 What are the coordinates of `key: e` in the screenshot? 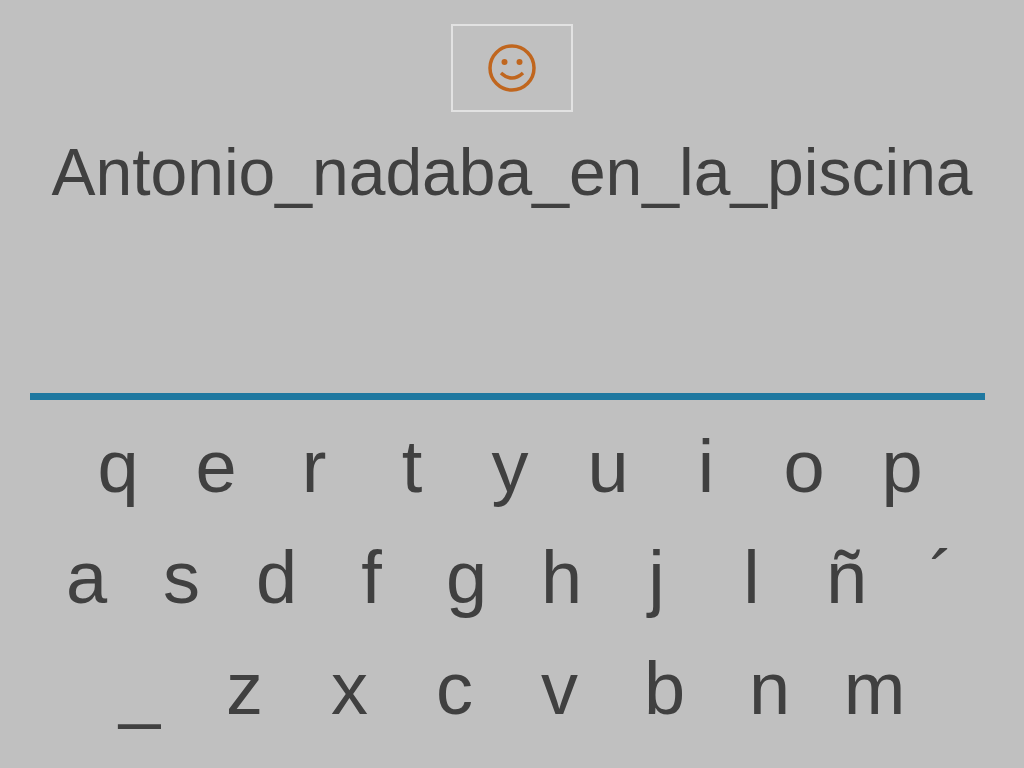 It's located at (216, 466).